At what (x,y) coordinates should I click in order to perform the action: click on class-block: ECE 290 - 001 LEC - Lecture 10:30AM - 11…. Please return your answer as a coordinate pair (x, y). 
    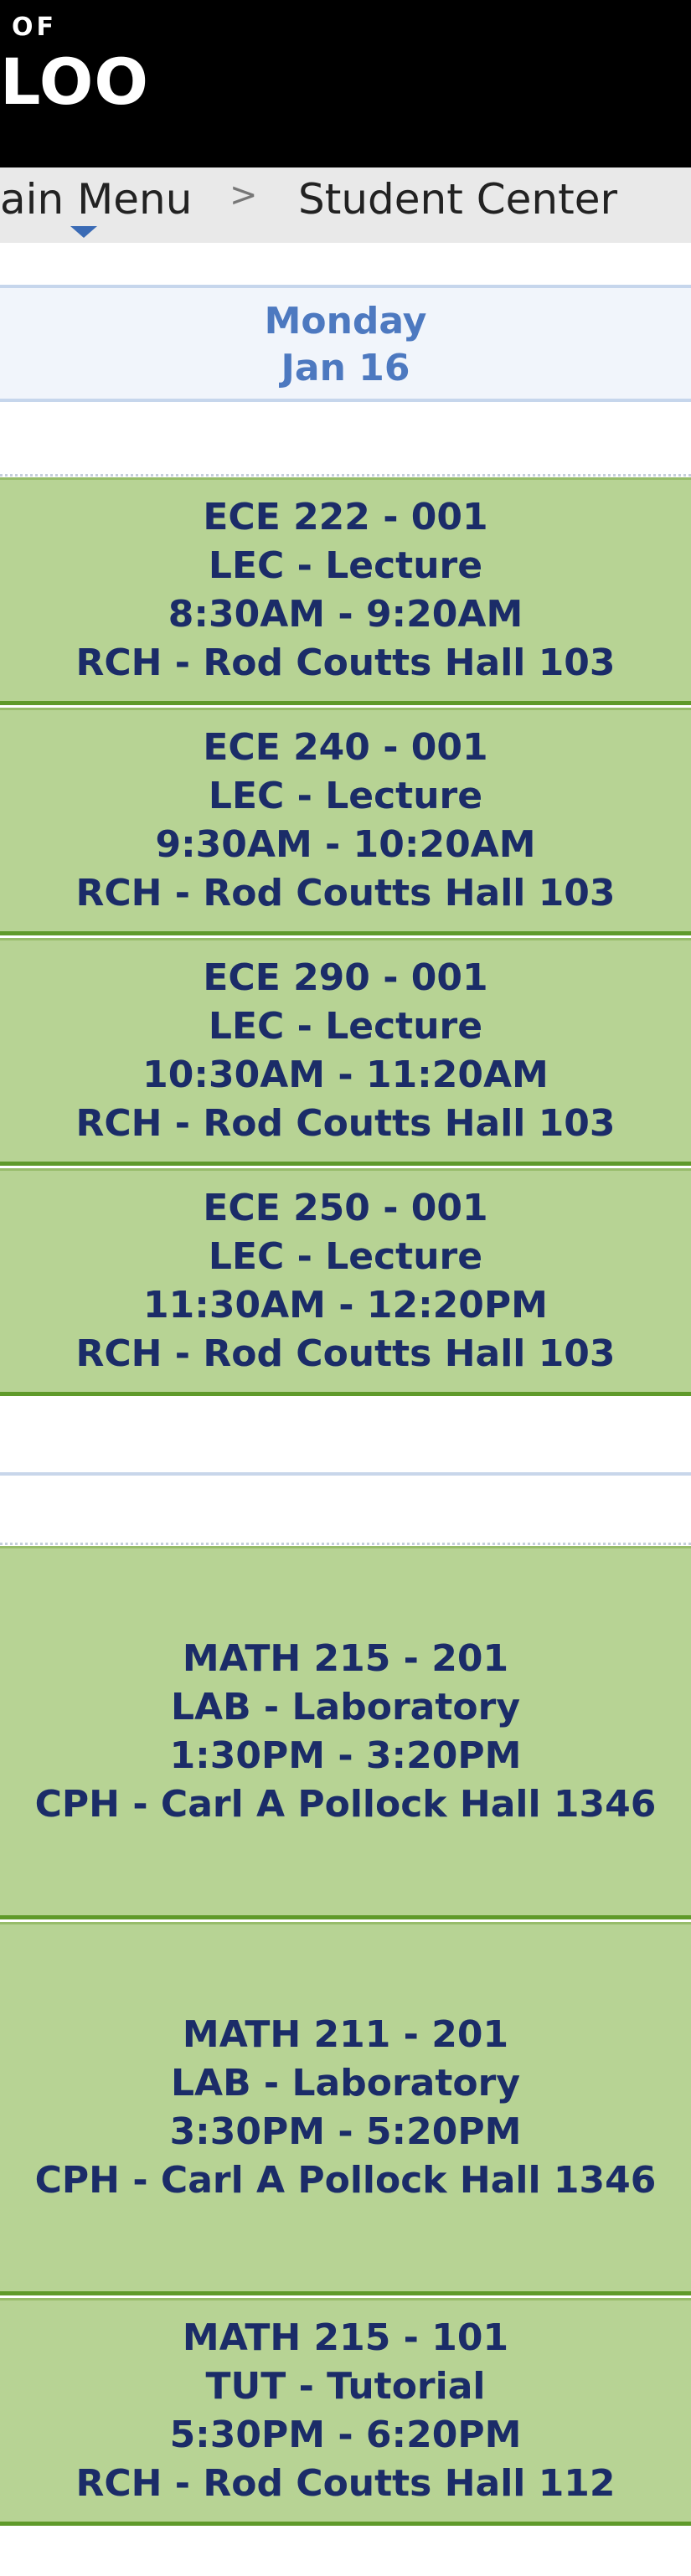
    Looking at the image, I should click on (345, 1052).